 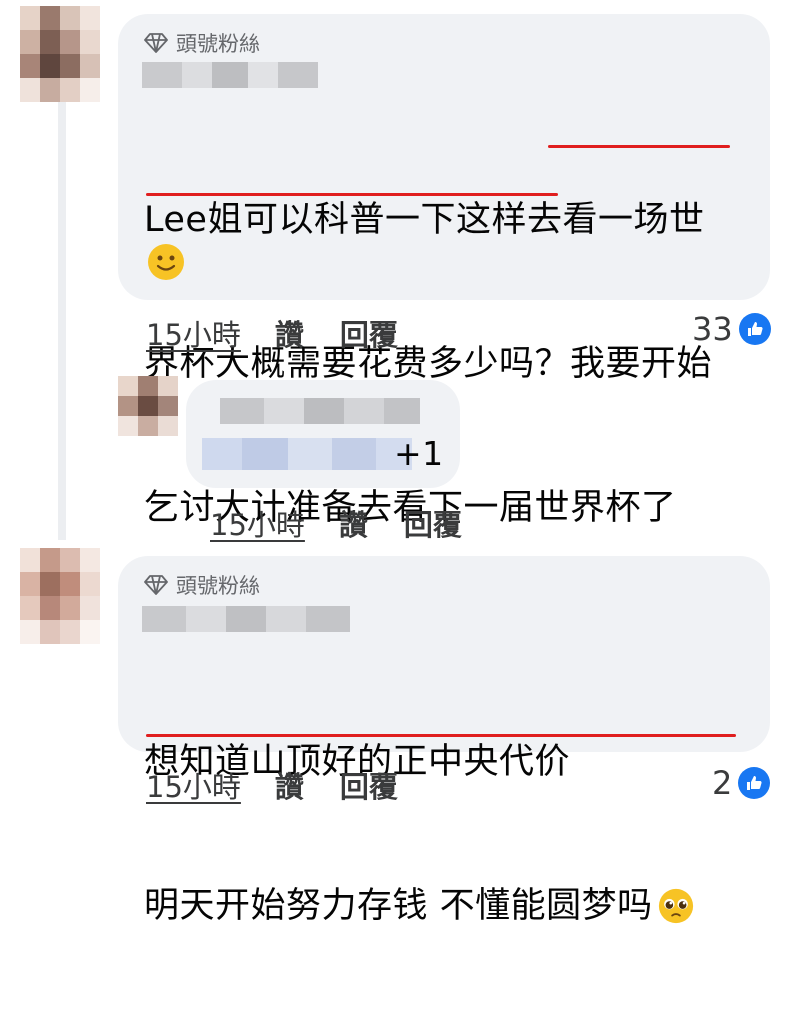 I want to click on reaction-count: 33, so click(x=731, y=329).